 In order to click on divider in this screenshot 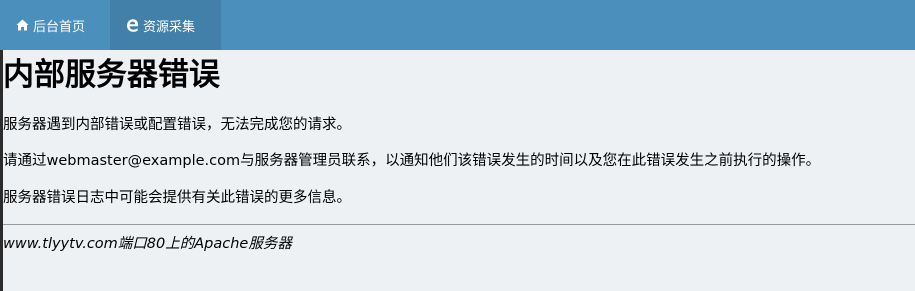, I will do `click(459, 224)`.